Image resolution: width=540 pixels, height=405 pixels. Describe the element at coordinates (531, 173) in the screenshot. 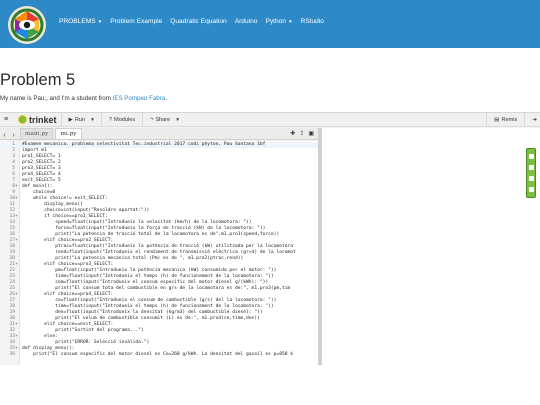

I see `assistant-widget` at that location.